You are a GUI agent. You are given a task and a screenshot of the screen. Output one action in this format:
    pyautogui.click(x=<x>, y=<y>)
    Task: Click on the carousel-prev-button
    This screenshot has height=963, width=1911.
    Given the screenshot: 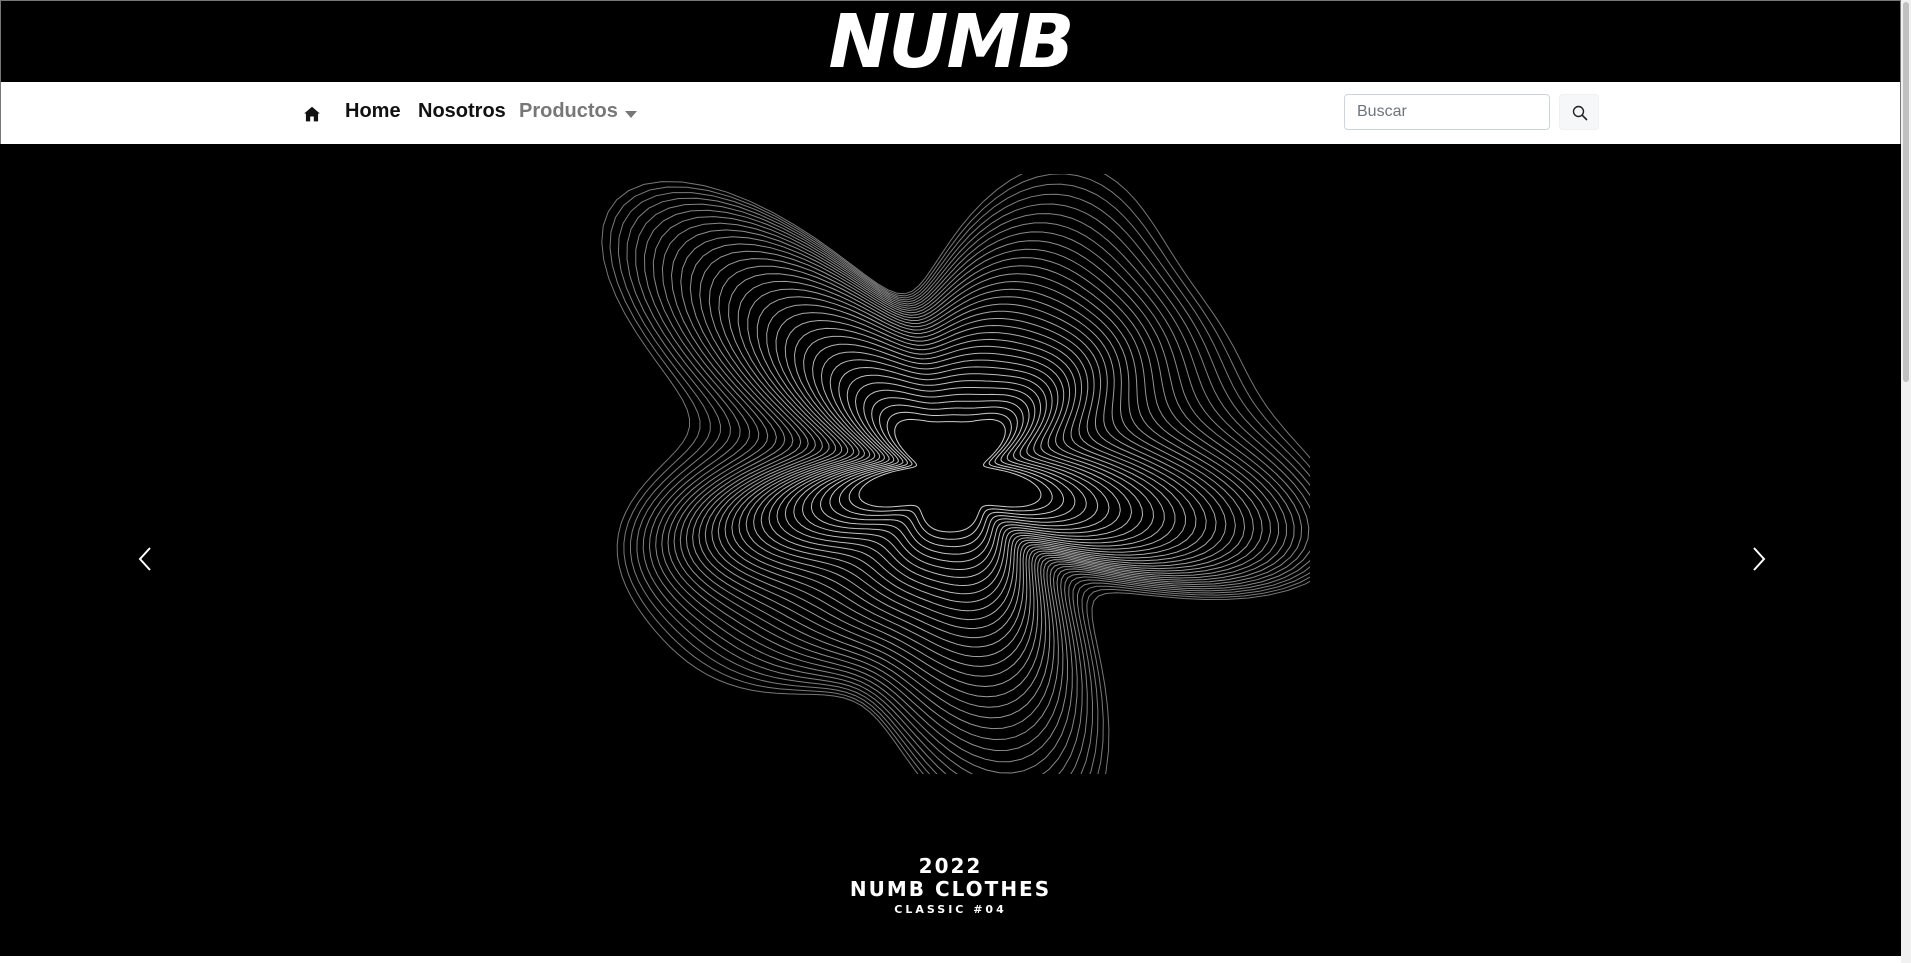 What is the action you would take?
    pyautogui.click(x=144, y=559)
    